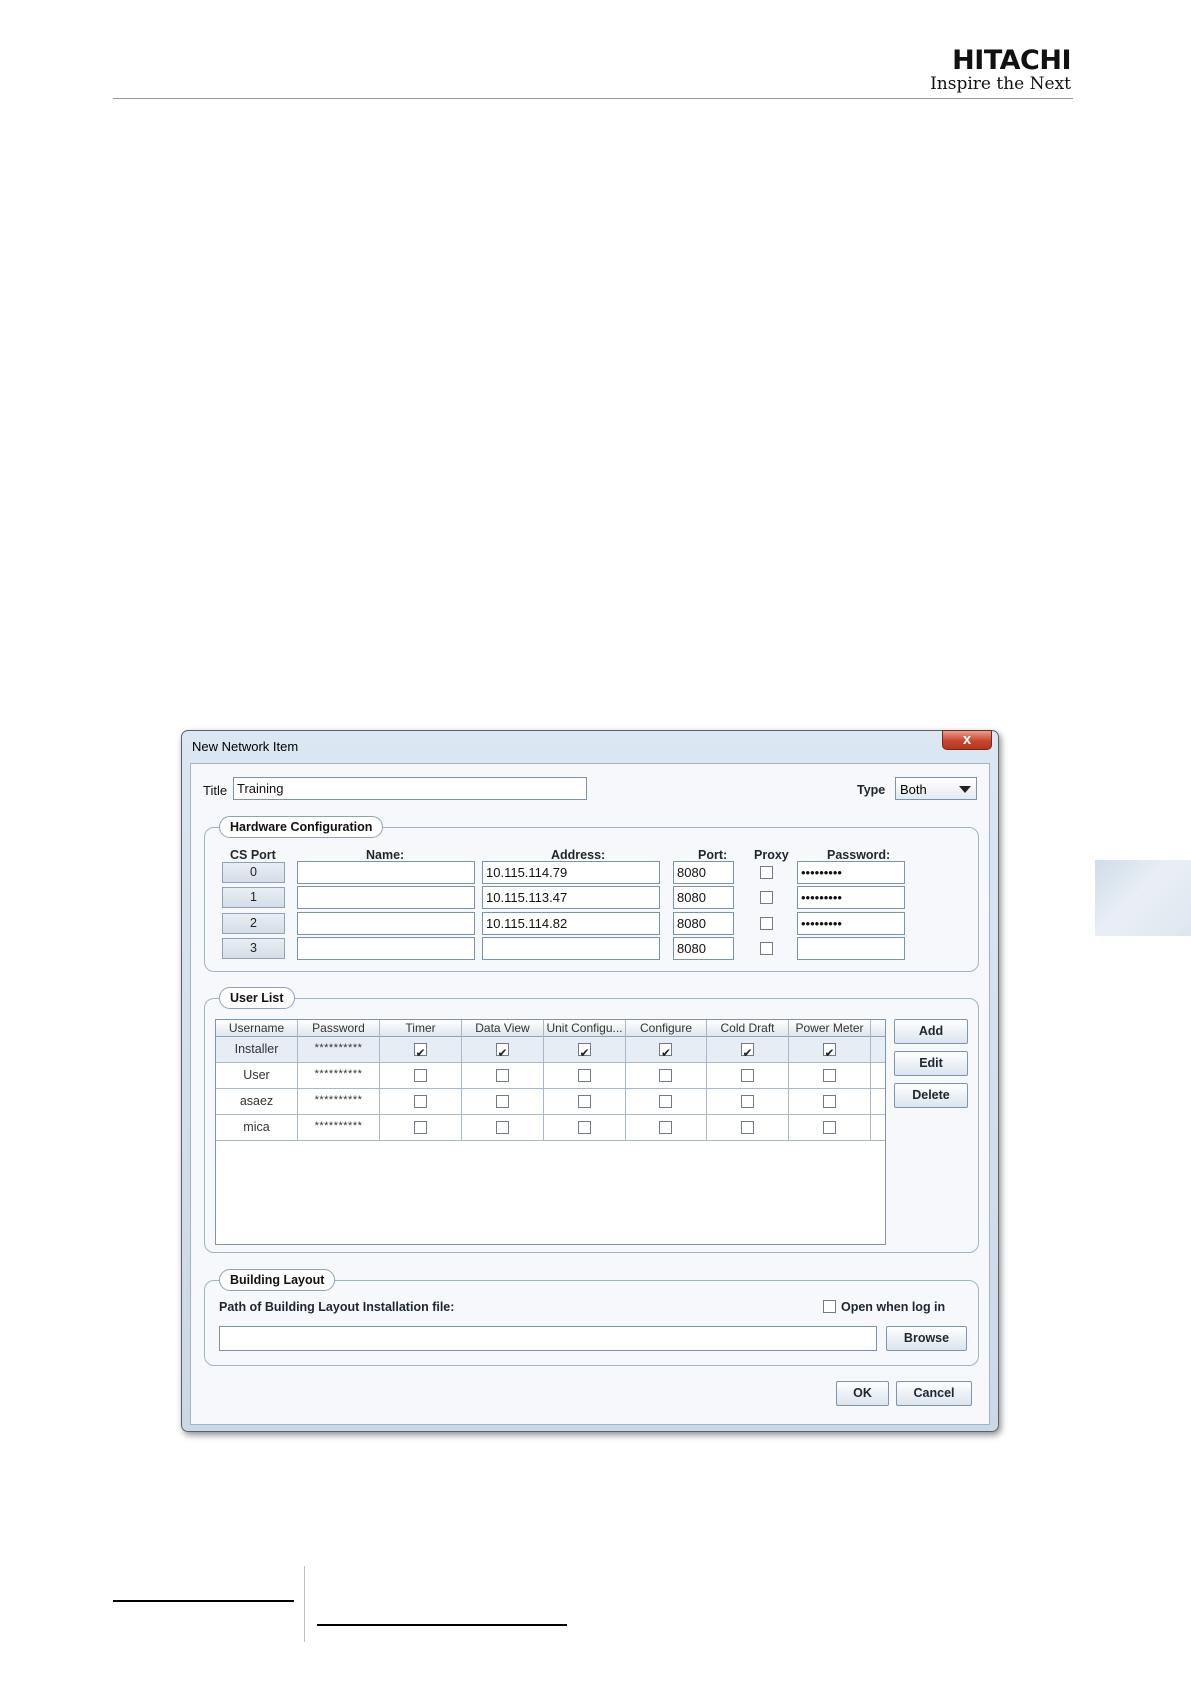 Image resolution: width=1191 pixels, height=1684 pixels. I want to click on column-header: Username, so click(257, 1028).